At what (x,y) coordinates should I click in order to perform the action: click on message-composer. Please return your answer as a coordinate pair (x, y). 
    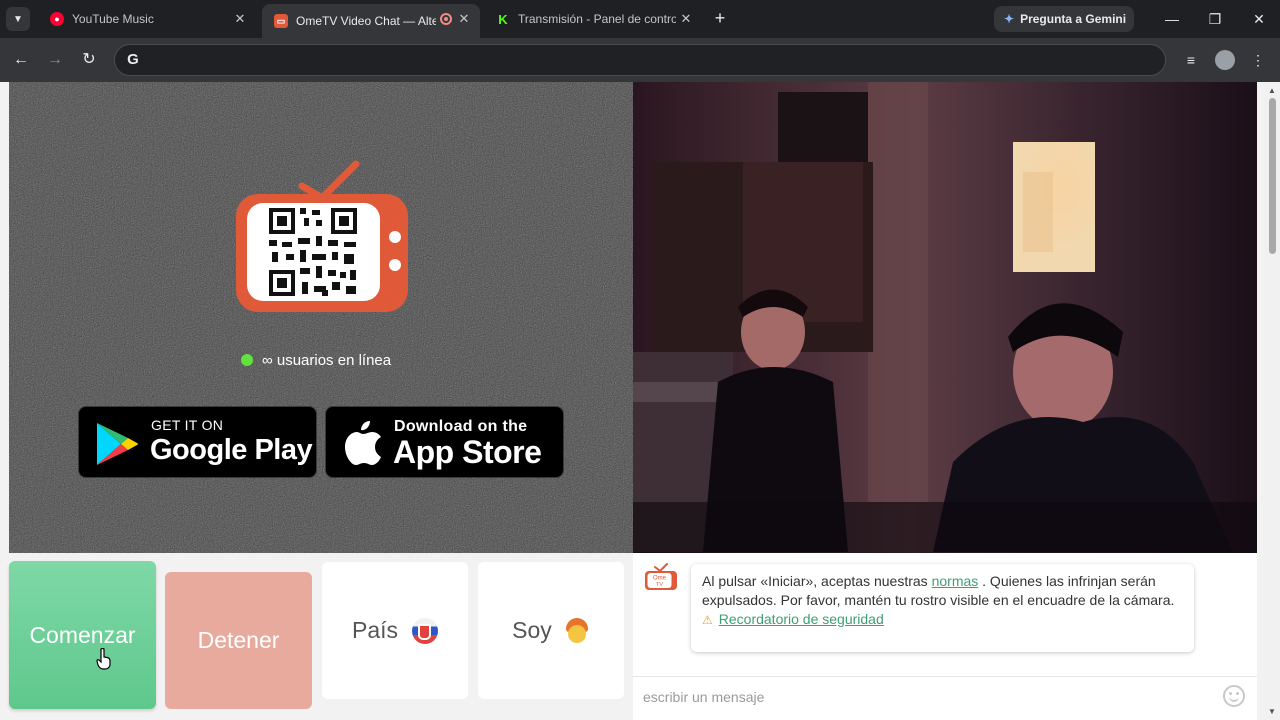
    Looking at the image, I should click on (945, 697).